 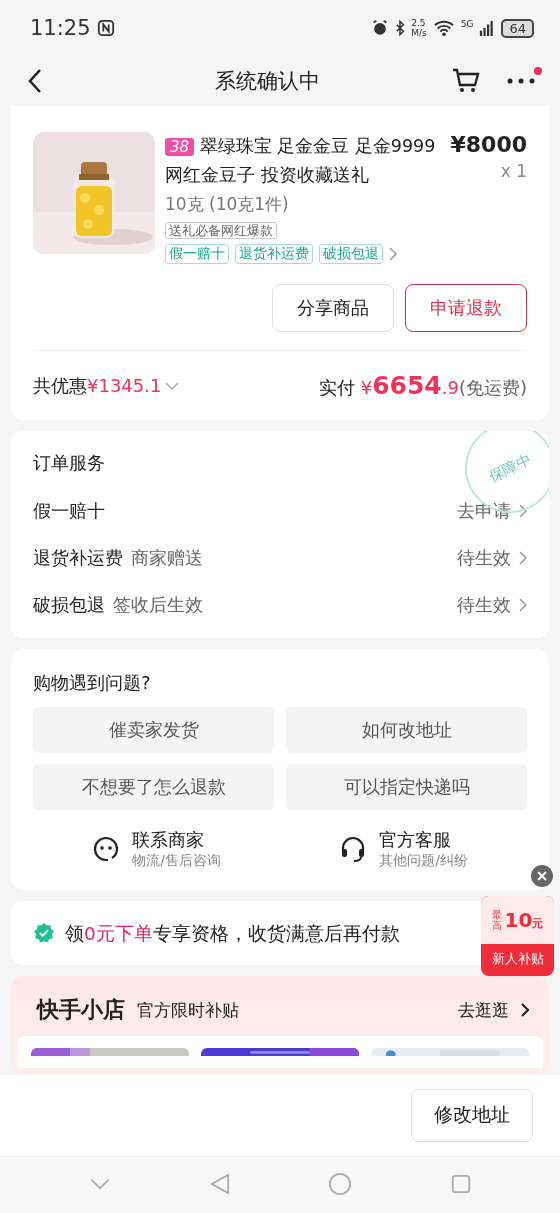 I want to click on ad-amount: 10元, so click(x=524, y=920).